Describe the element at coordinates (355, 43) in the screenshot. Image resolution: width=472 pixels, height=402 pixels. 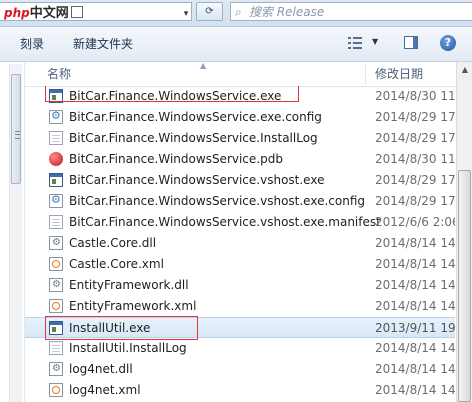
I see `view-options-icon` at that location.